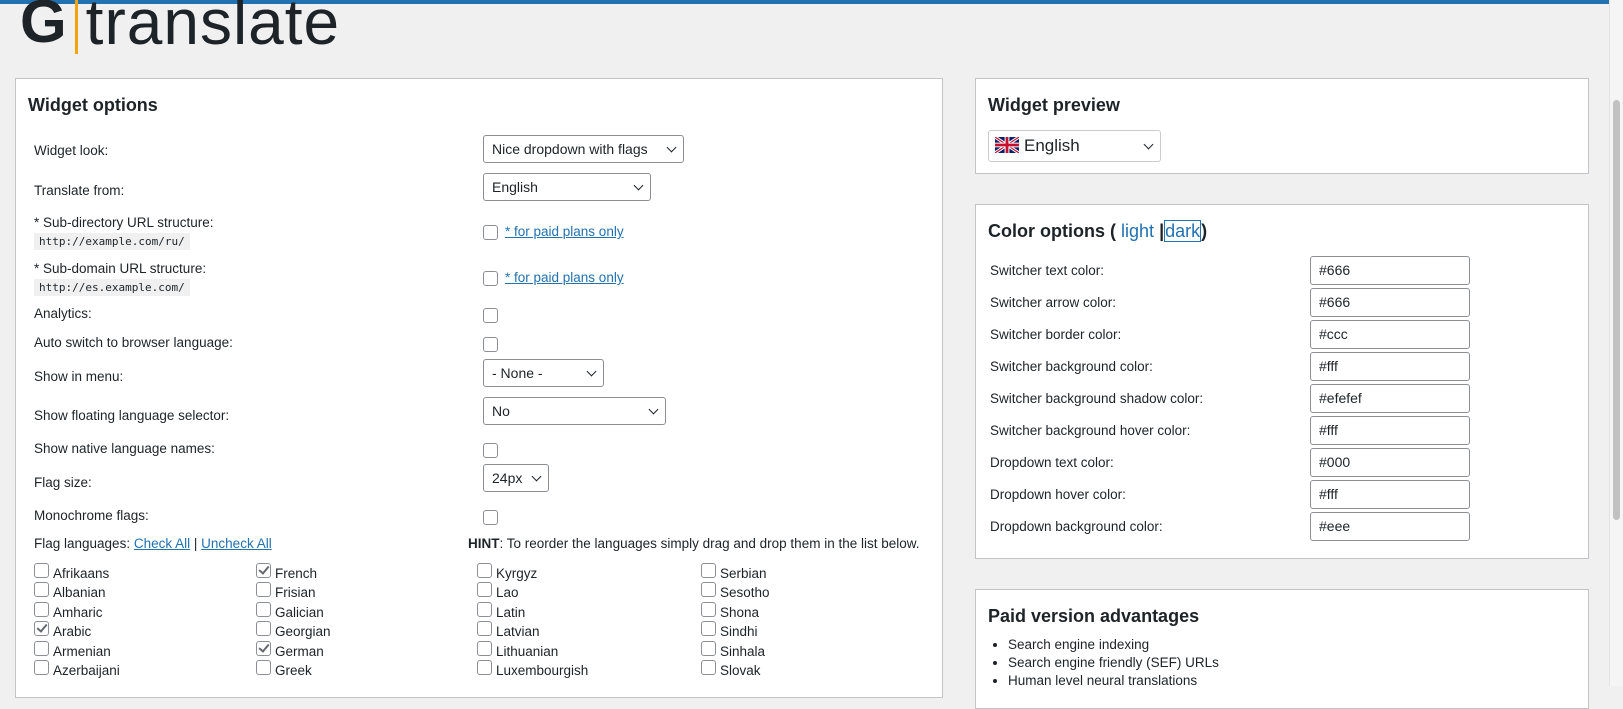  What do you see at coordinates (490, 278) in the screenshot?
I see `subdomain-checkbox` at bounding box center [490, 278].